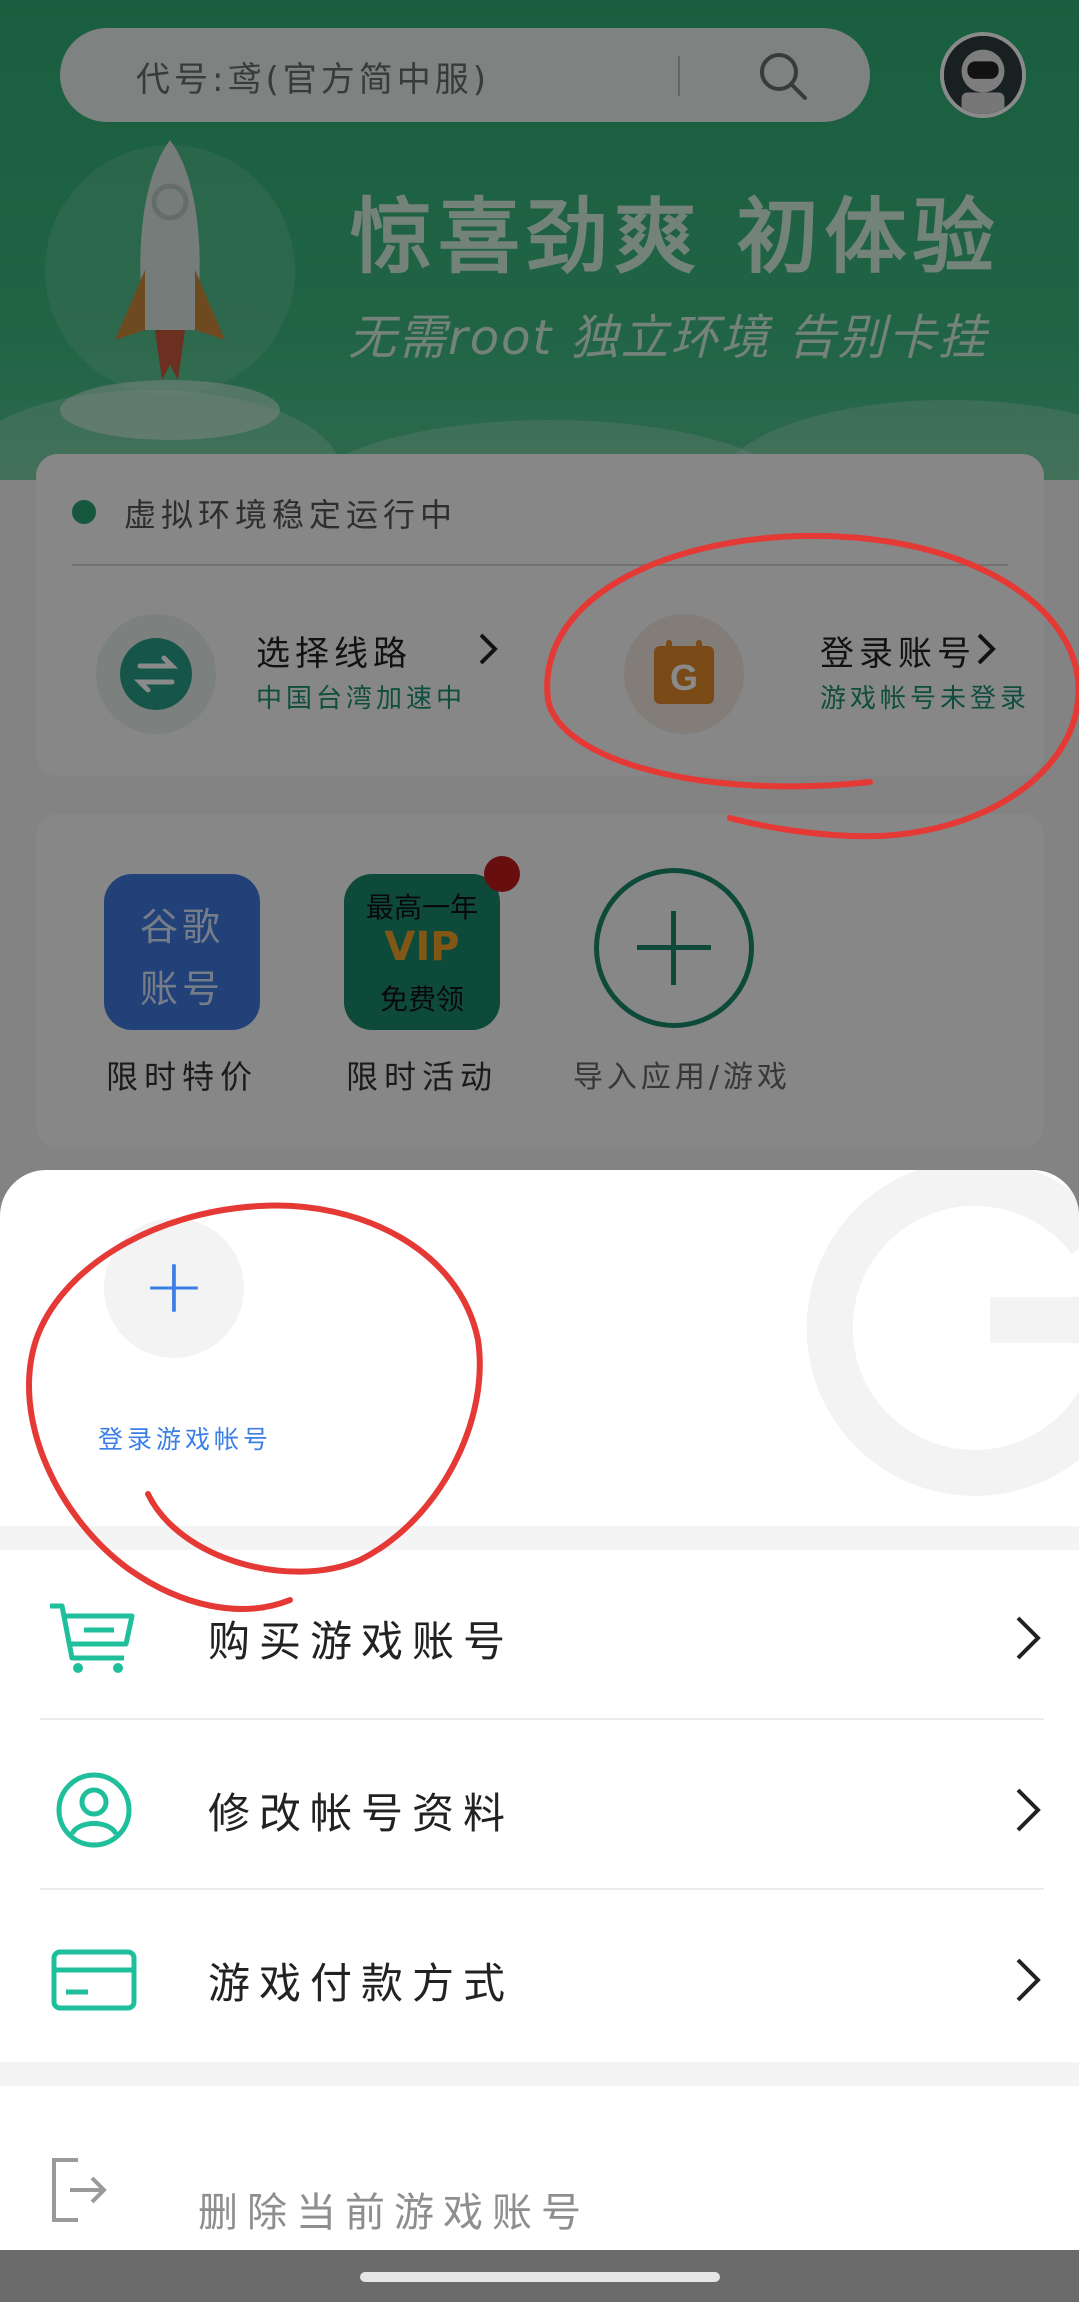 The width and height of the screenshot is (1079, 2302). I want to click on logout-icon, so click(79, 2190).